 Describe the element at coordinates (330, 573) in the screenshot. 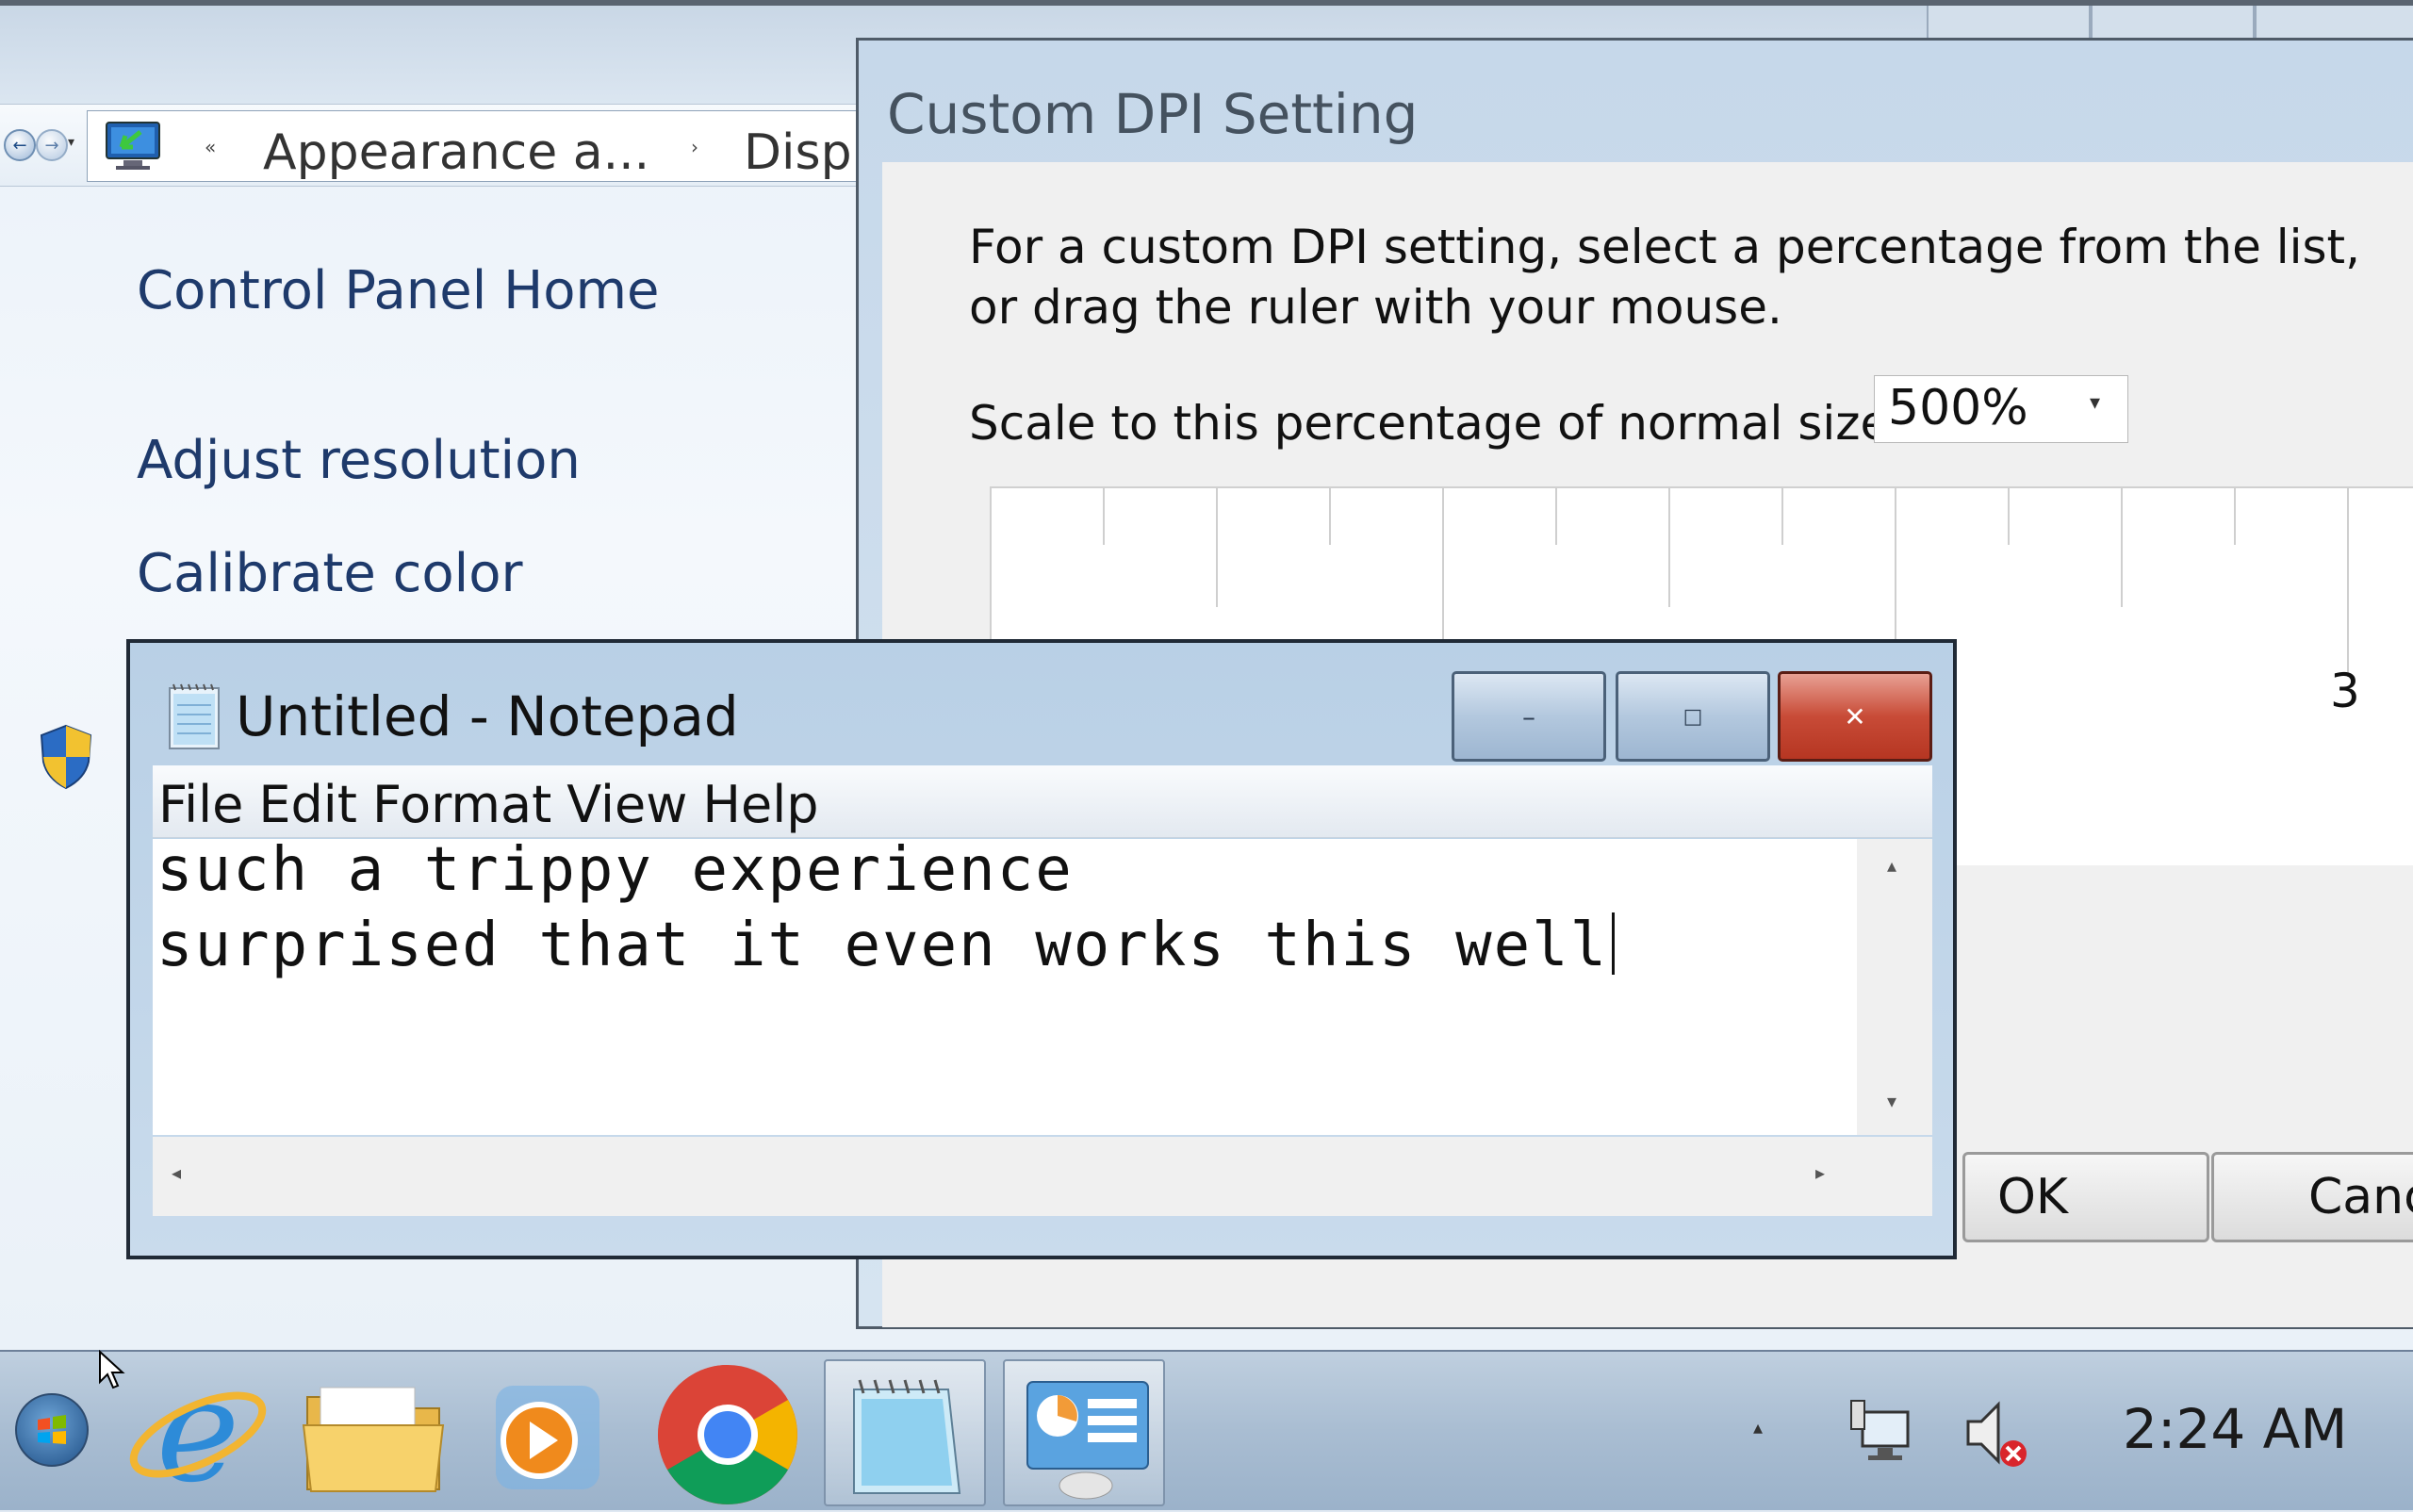

I see `calibrate-color-link: Calibrate color` at that location.